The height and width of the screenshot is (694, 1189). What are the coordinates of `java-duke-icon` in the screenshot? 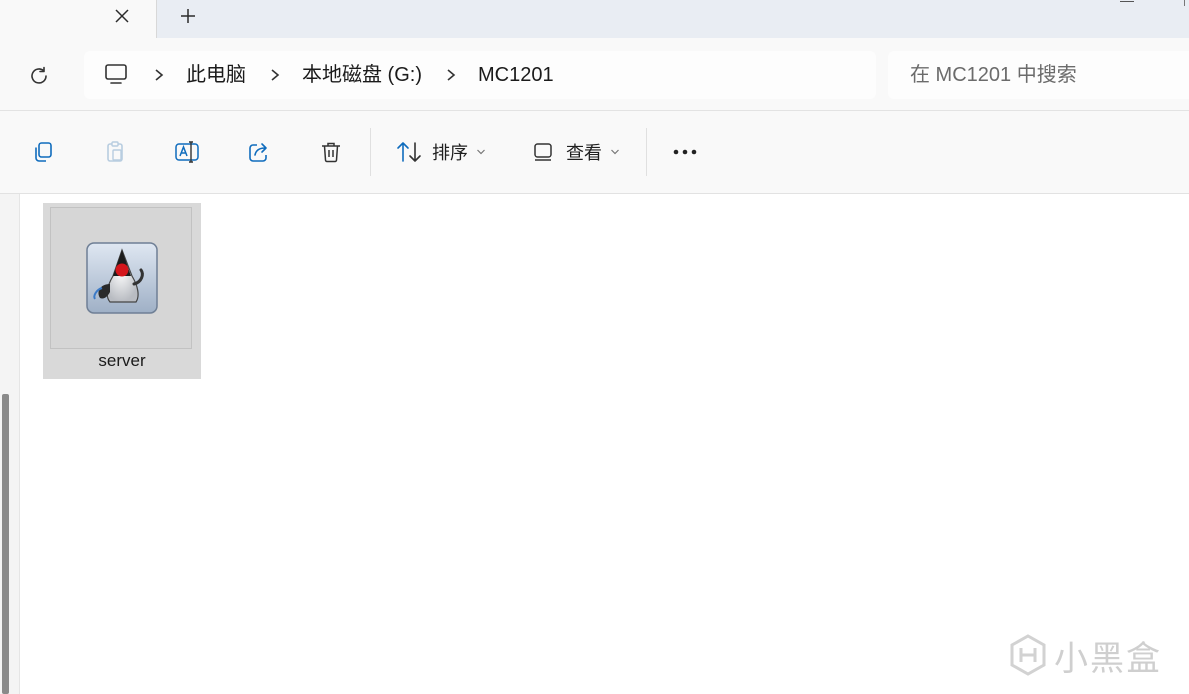 It's located at (122, 278).